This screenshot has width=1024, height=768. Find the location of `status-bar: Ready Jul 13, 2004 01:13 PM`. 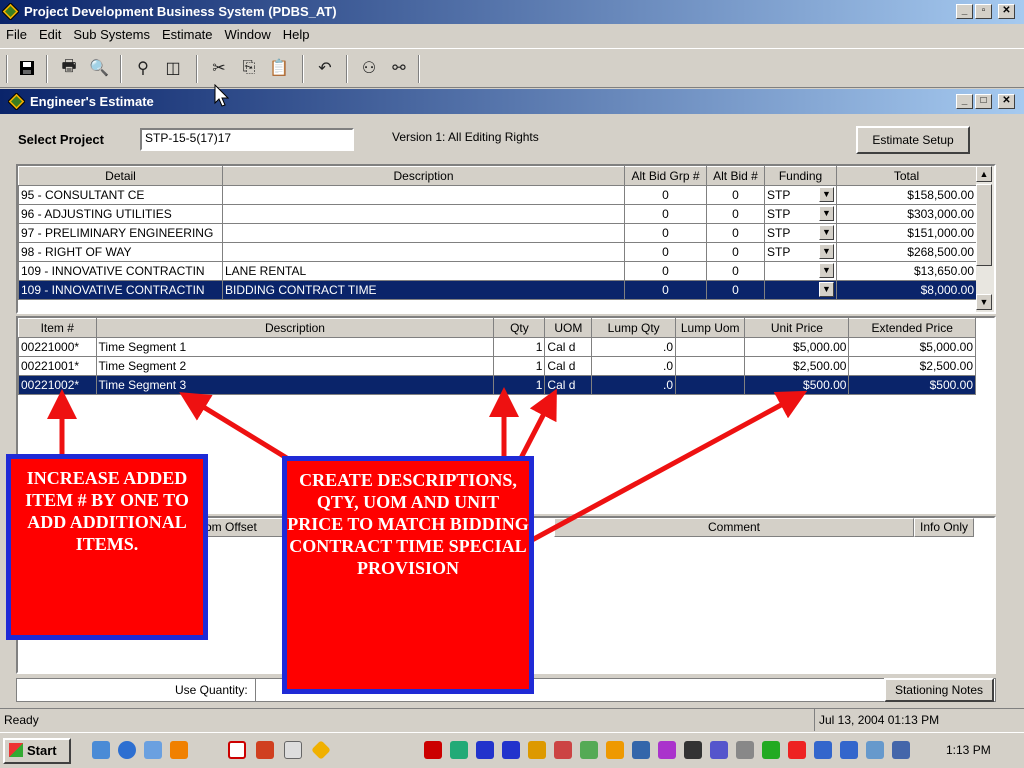

status-bar: Ready Jul 13, 2004 01:13 PM is located at coordinates (512, 719).